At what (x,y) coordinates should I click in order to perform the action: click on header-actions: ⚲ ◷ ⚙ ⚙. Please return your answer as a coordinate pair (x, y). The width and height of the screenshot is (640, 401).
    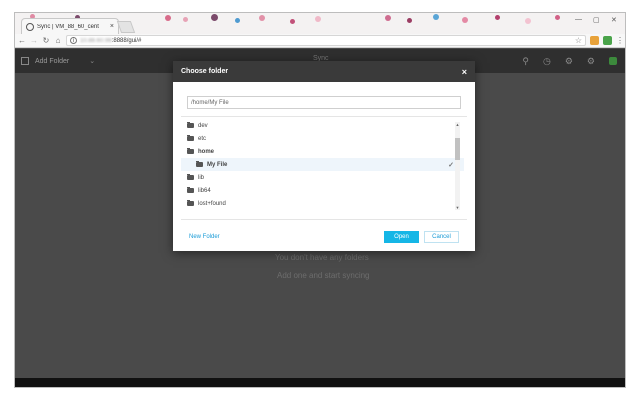
    Looking at the image, I should click on (569, 61).